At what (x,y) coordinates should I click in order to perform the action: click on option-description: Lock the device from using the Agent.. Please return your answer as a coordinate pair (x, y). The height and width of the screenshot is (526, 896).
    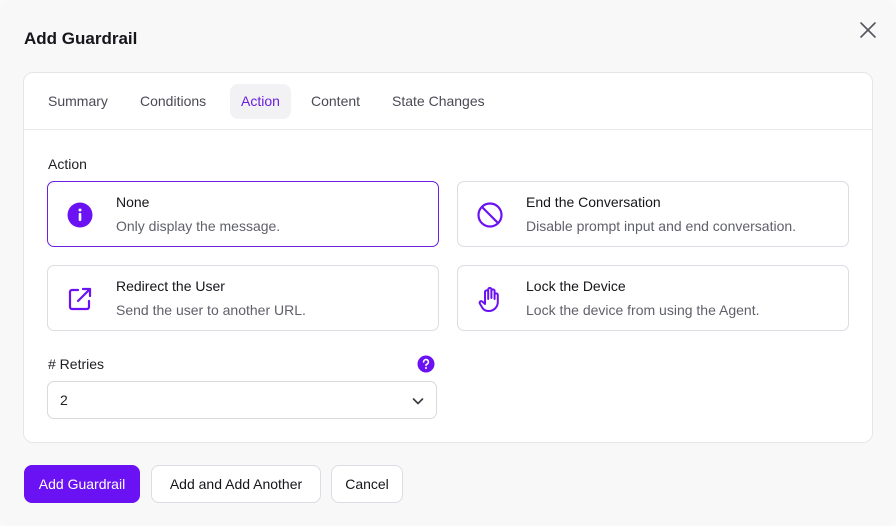
    Looking at the image, I should click on (643, 310).